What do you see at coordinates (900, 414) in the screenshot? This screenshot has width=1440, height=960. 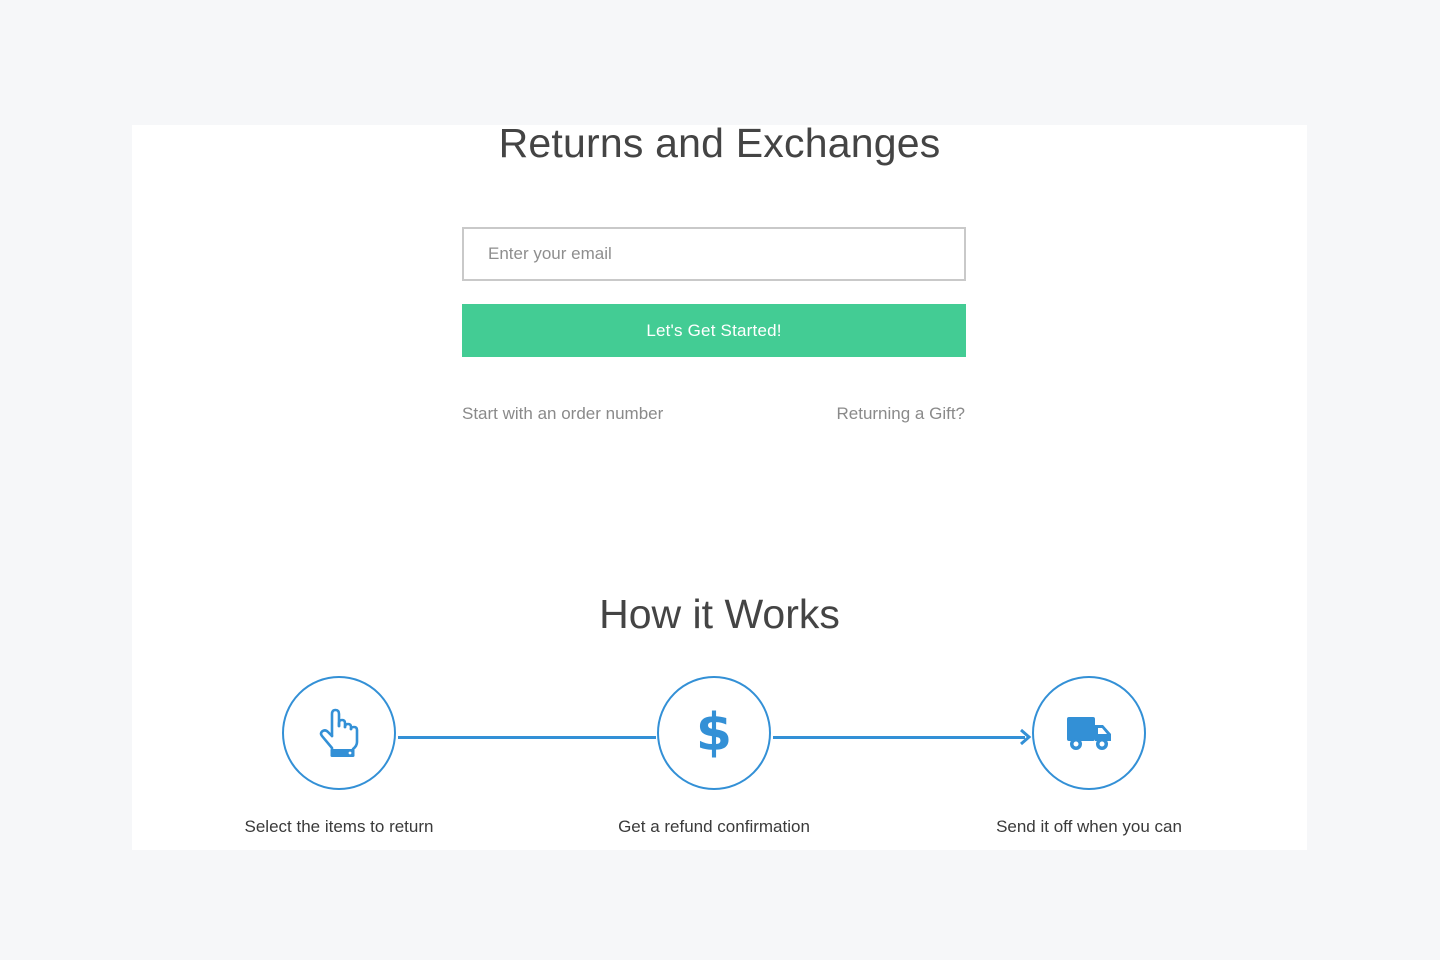 I see `returning-gift-link: Returning a Gift?` at bounding box center [900, 414].